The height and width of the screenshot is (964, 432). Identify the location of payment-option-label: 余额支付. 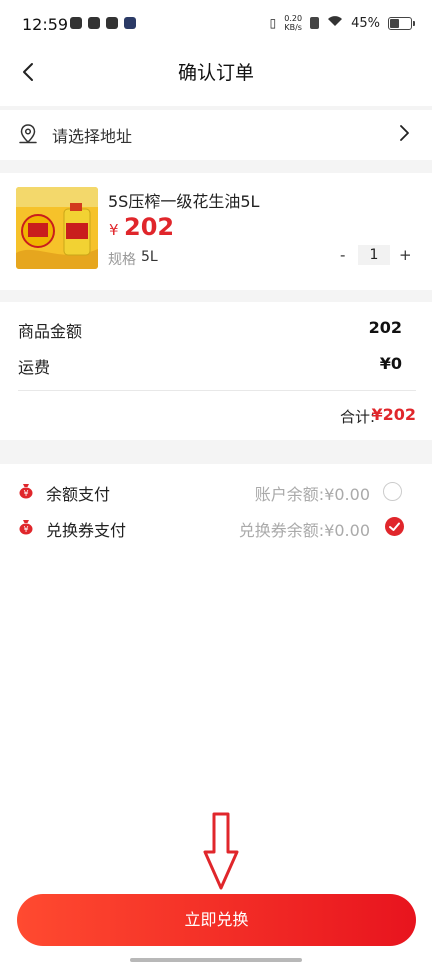
(78, 494).